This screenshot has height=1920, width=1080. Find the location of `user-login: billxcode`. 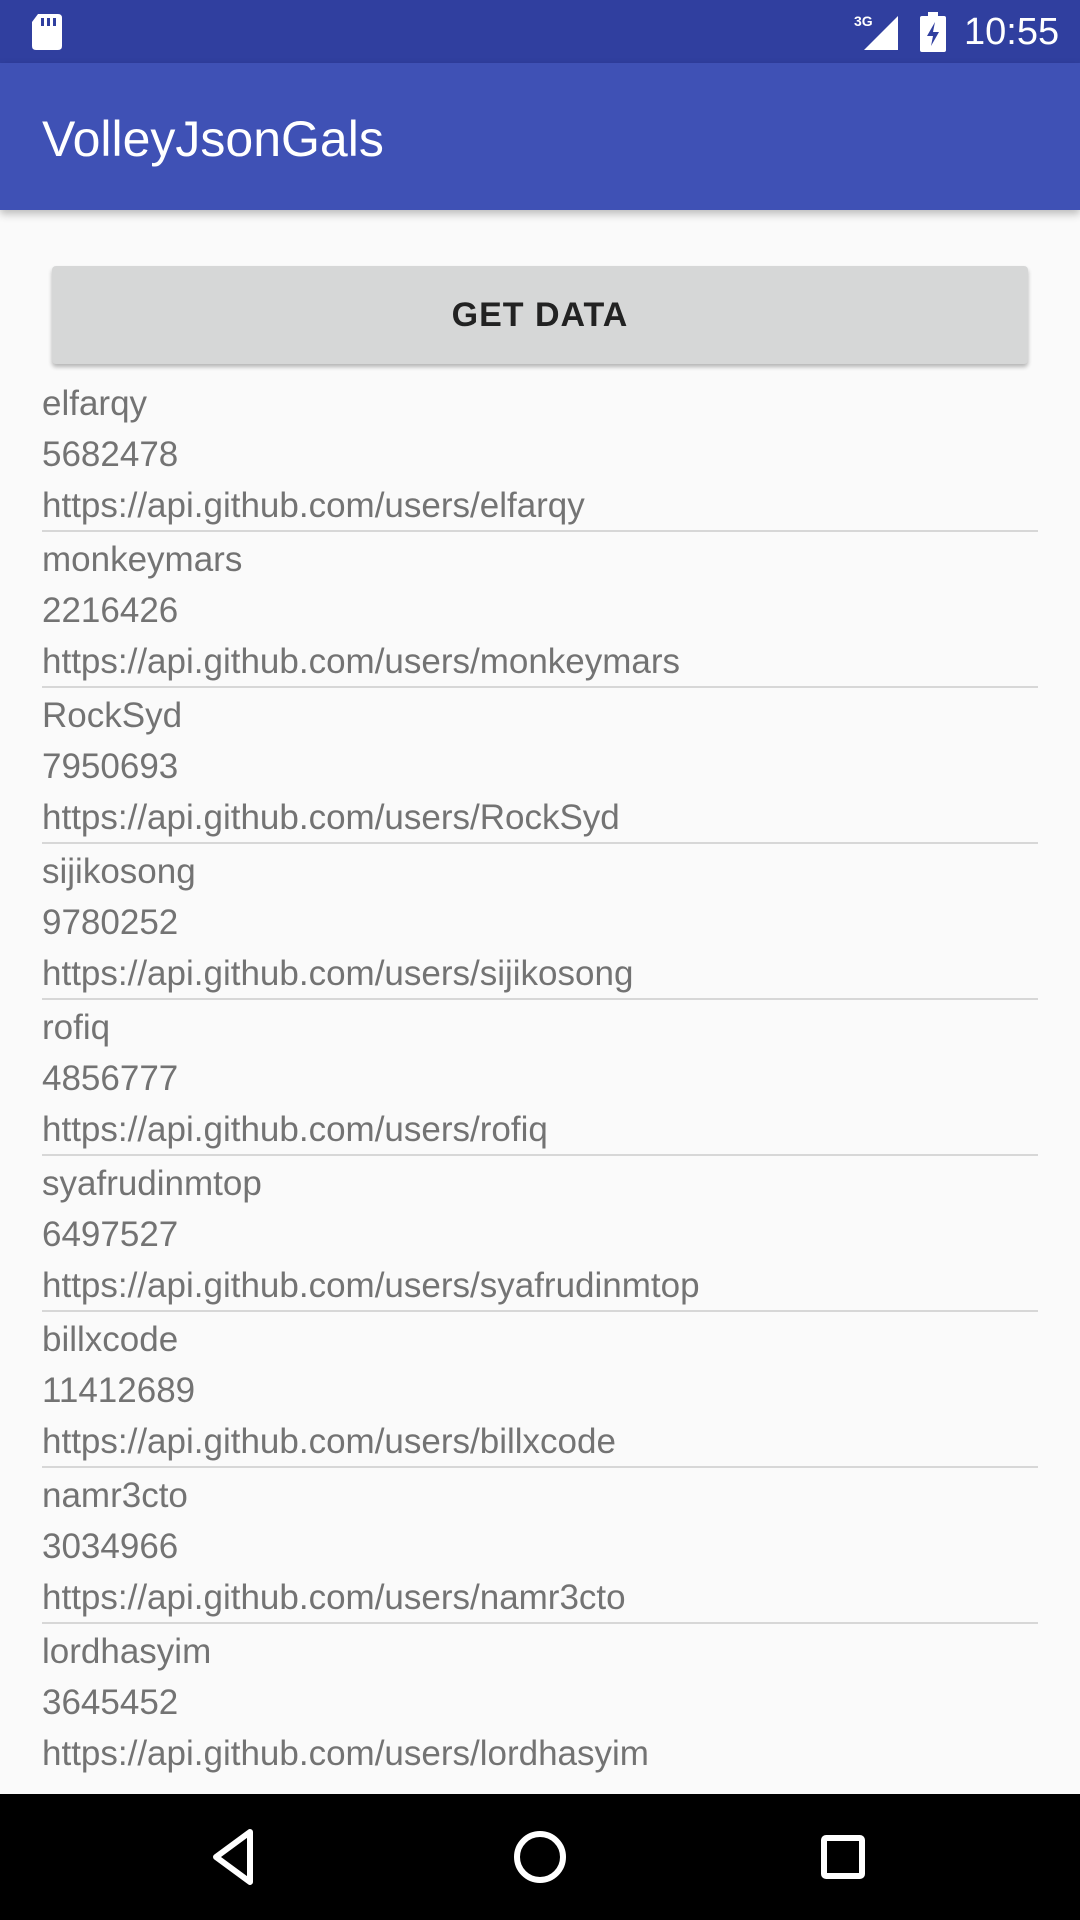

user-login: billxcode is located at coordinates (110, 1339).